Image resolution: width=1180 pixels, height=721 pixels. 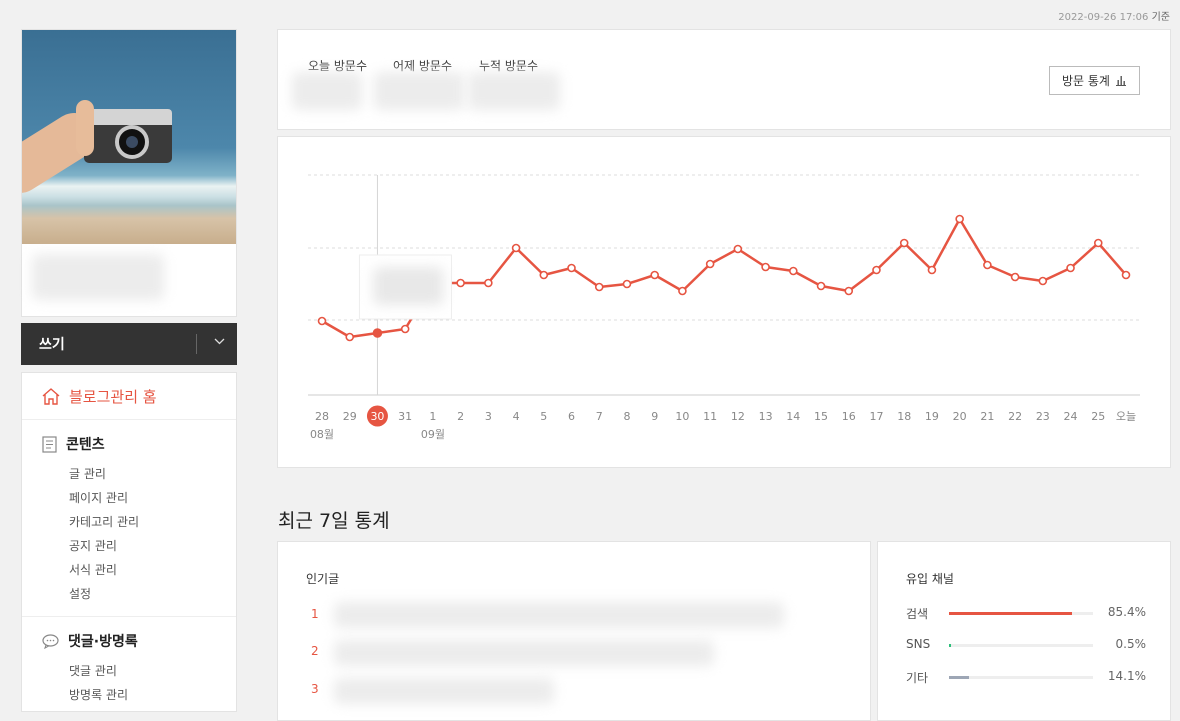 What do you see at coordinates (139, 671) in the screenshot?
I see `menu-item-comment-manage: 댓글 관리` at bounding box center [139, 671].